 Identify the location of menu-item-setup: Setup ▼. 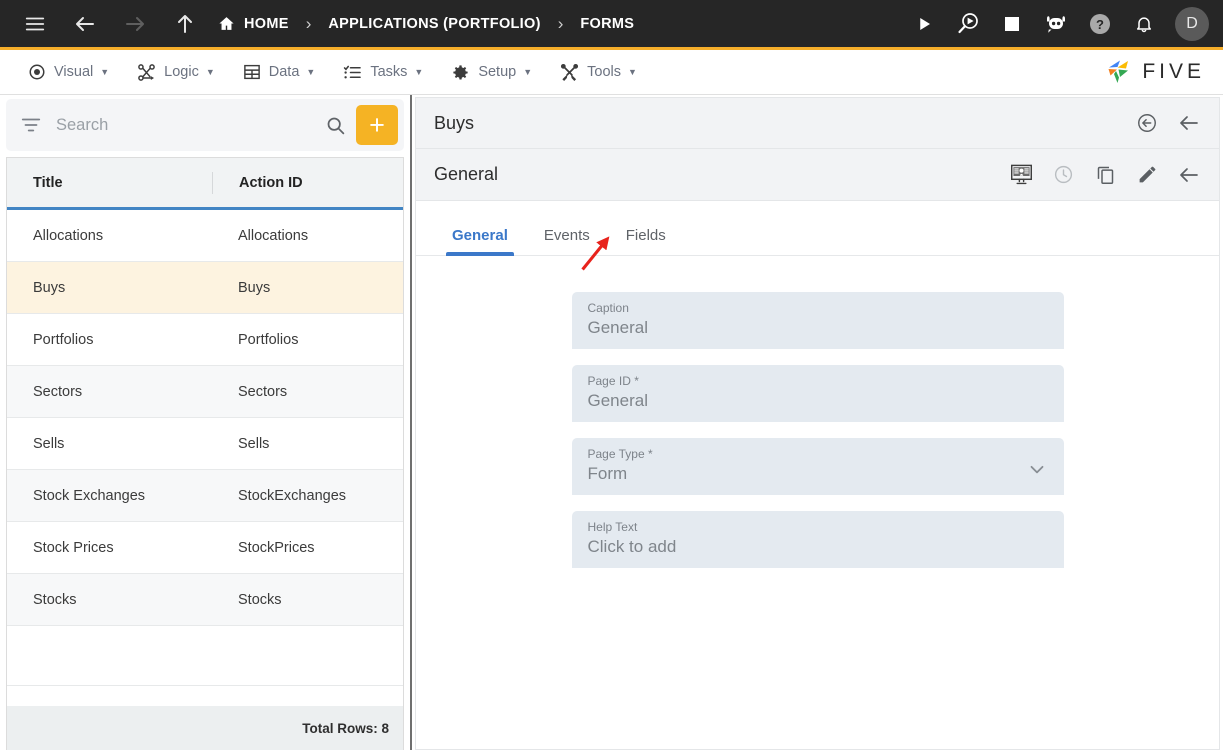
(491, 72).